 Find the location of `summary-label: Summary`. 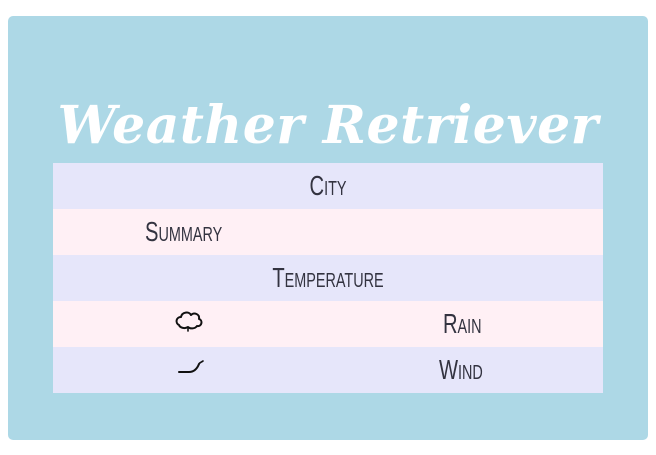

summary-label: Summary is located at coordinates (184, 231).